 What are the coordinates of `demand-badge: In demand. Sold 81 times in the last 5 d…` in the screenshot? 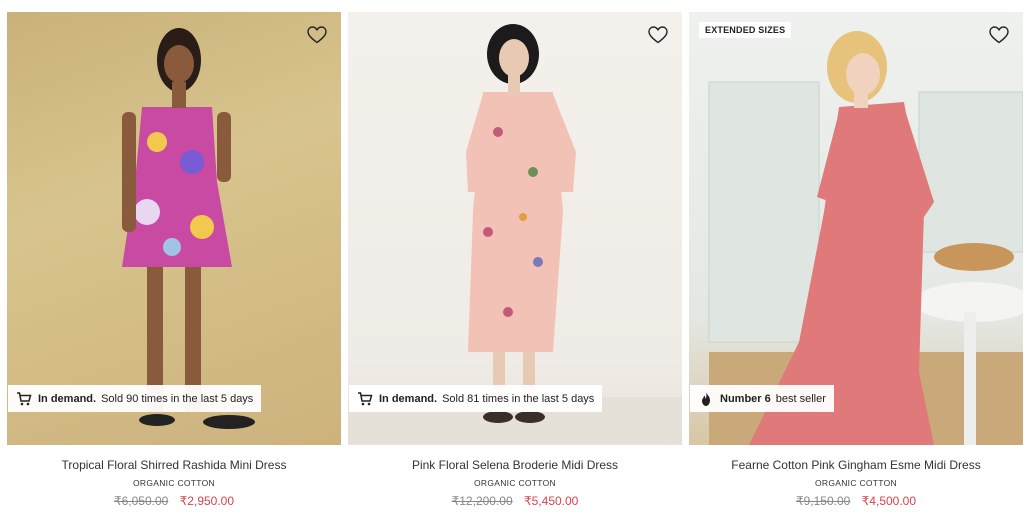 It's located at (476, 398).